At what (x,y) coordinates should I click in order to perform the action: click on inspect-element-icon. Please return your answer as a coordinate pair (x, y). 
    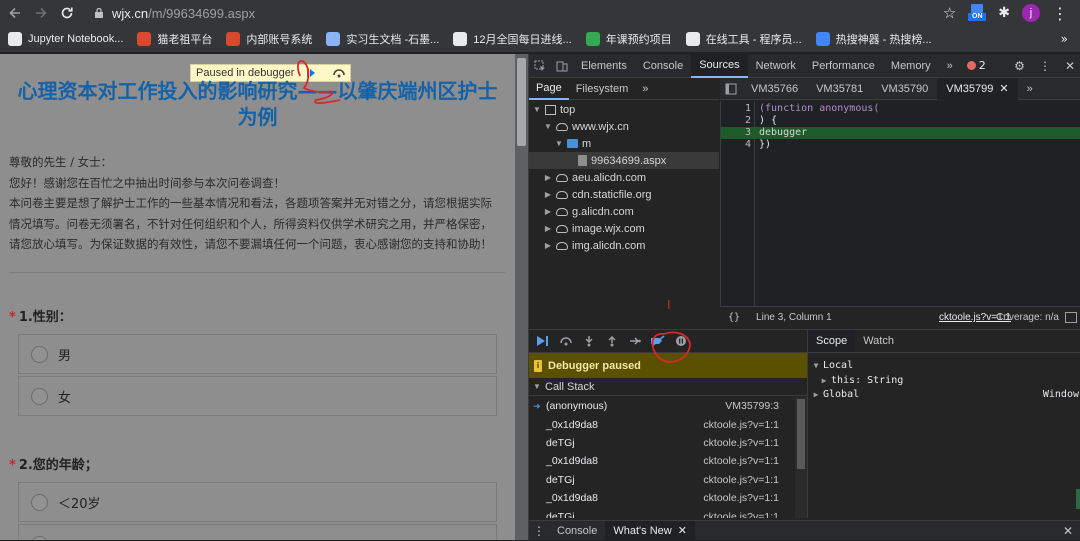
    Looking at the image, I should click on (540, 66).